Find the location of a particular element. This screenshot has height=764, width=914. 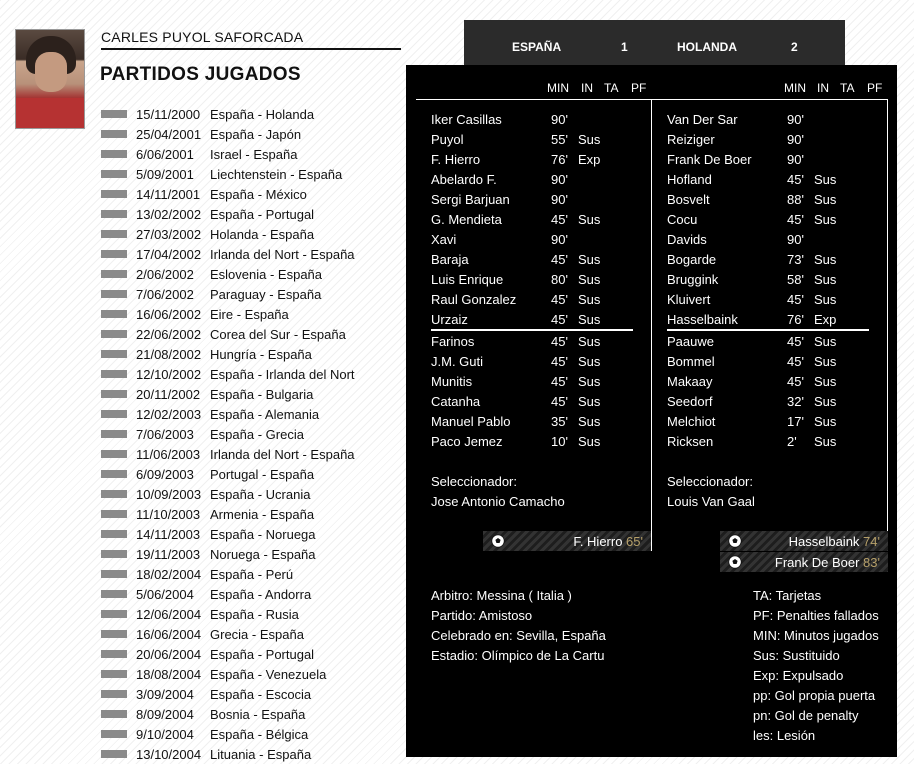

match-list-item: 6/09/2003 Portugal - España is located at coordinates (251, 474).